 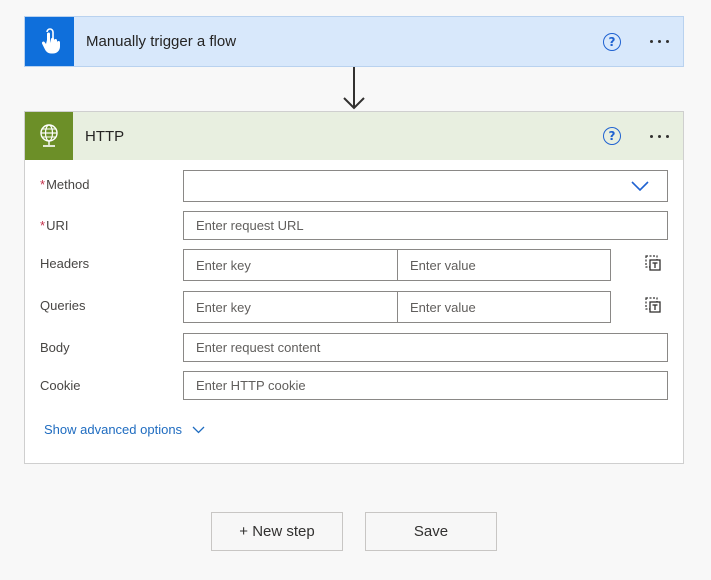 What do you see at coordinates (104, 136) in the screenshot?
I see `http-title: HTTP` at bounding box center [104, 136].